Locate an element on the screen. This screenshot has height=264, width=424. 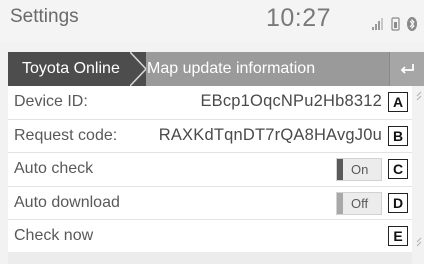
list-next-row is located at coordinates (210, 258).